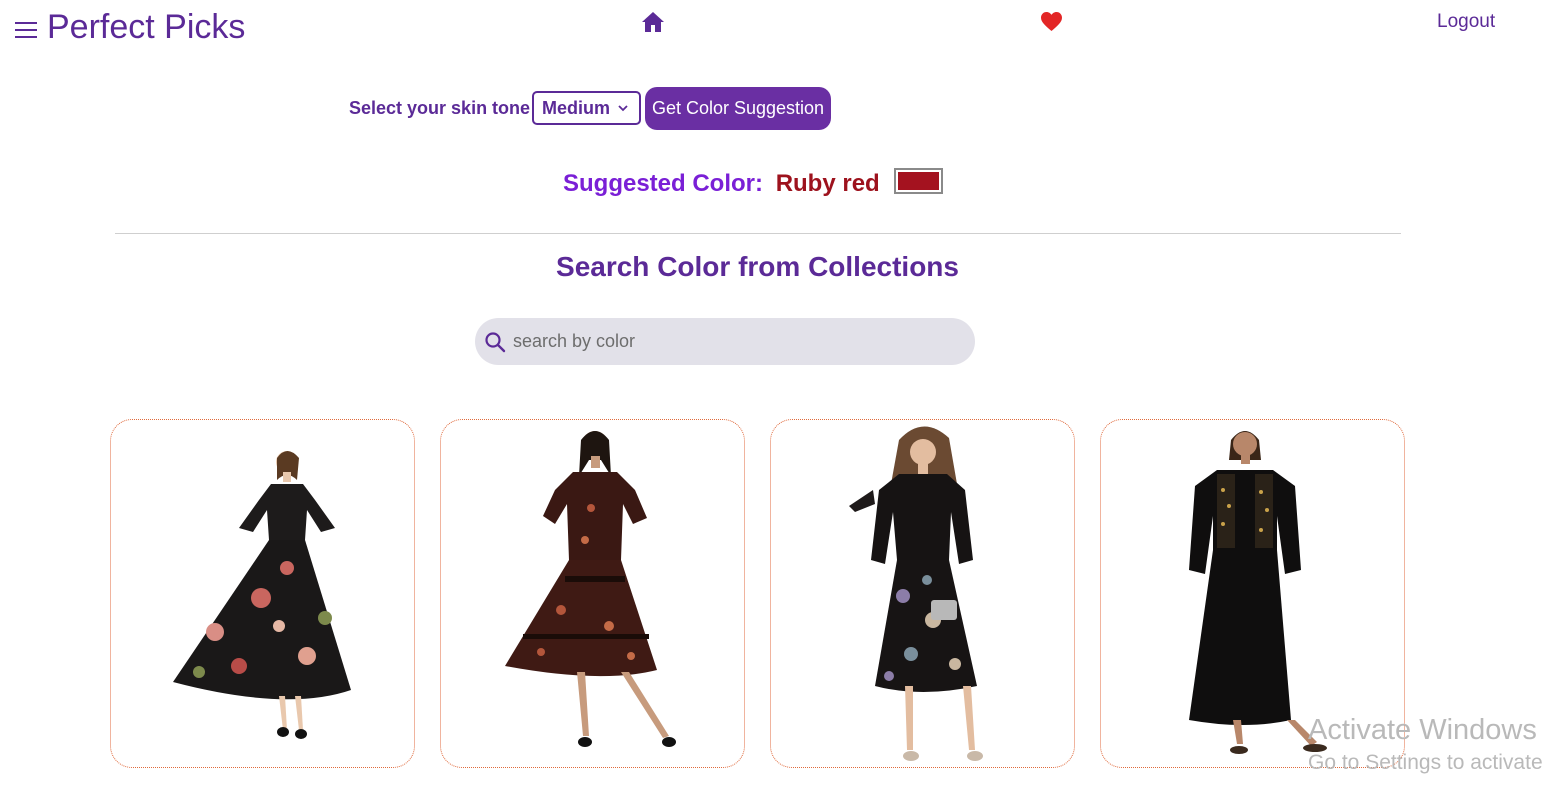 This screenshot has height=795, width=1545. I want to click on navbar: Perfect Picks Logout, so click(772, 30).